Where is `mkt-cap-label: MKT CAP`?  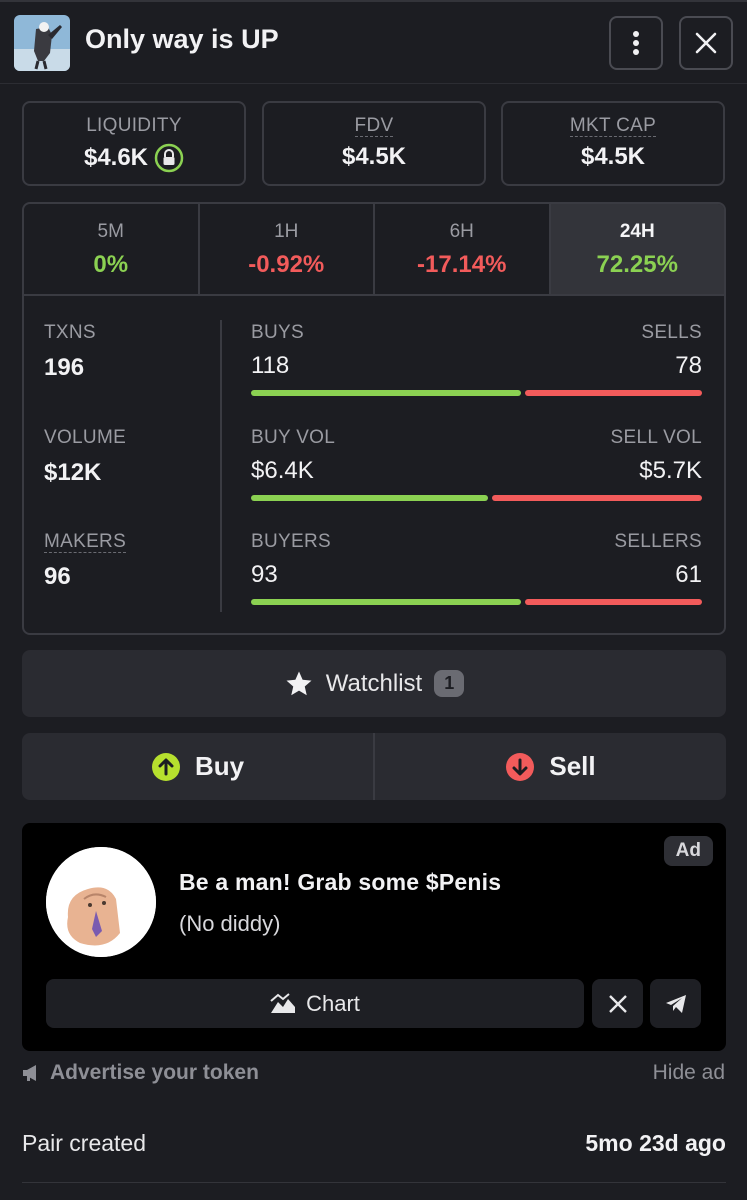 mkt-cap-label: MKT CAP is located at coordinates (613, 126).